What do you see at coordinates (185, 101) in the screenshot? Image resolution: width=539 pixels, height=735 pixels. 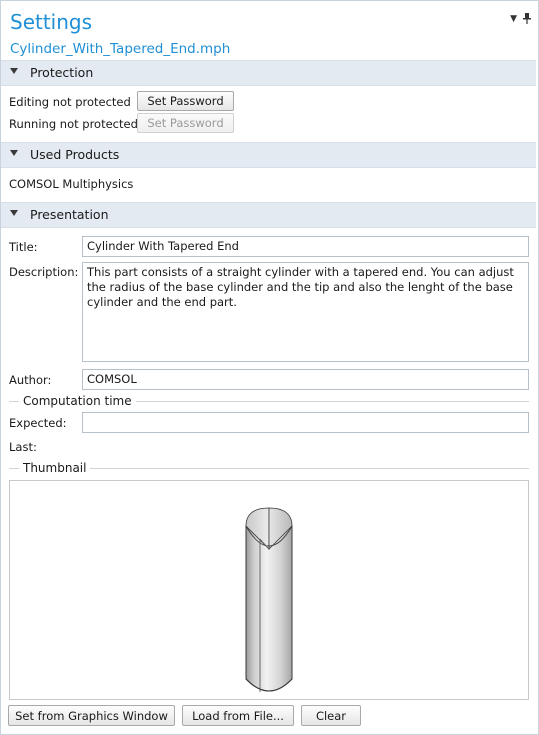 I see `set-password-button: Set Password` at bounding box center [185, 101].